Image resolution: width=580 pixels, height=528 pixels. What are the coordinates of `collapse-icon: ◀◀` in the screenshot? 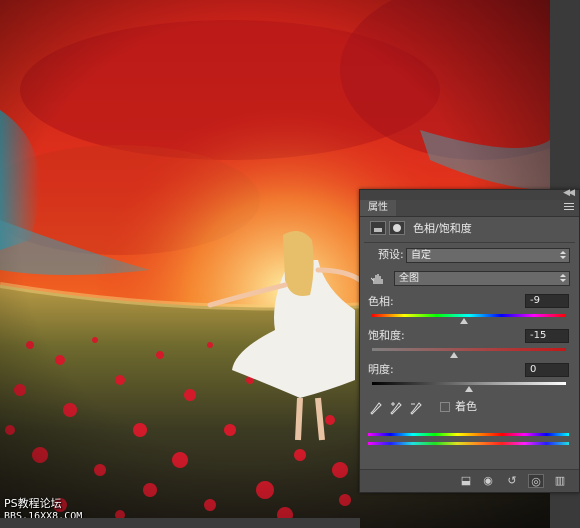 It's located at (569, 193).